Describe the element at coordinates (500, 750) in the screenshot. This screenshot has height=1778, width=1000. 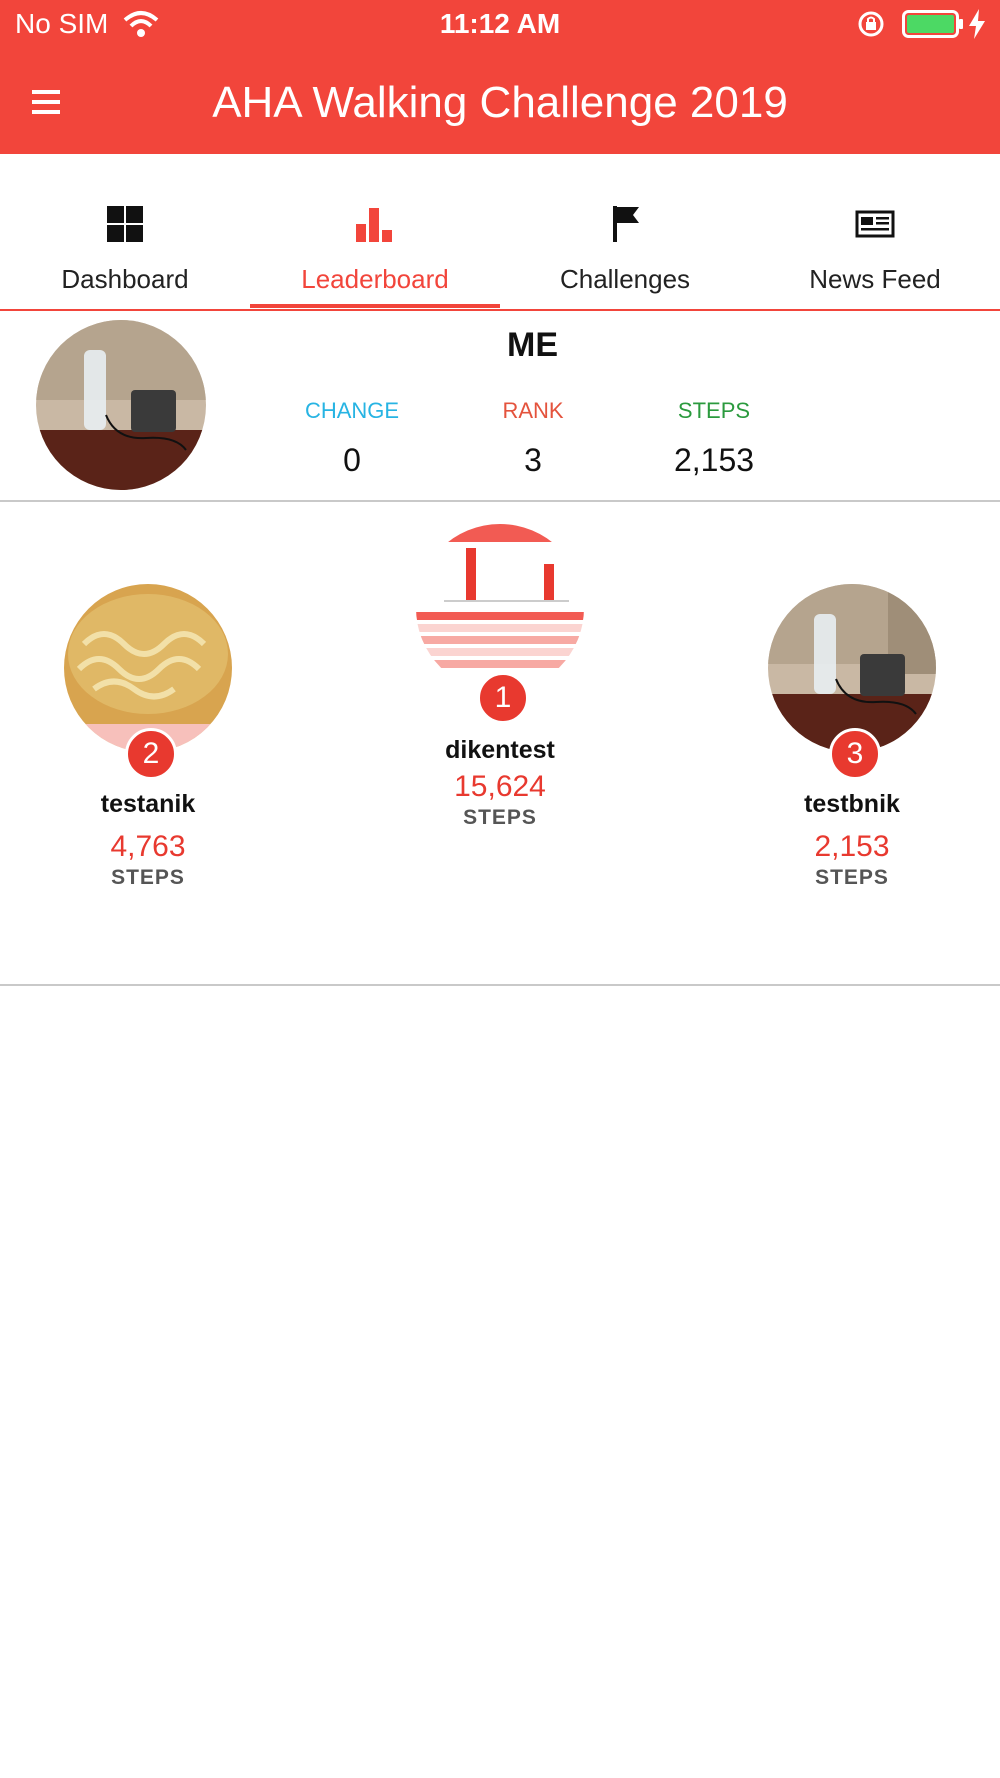
I see `leader-name: dikentest` at that location.